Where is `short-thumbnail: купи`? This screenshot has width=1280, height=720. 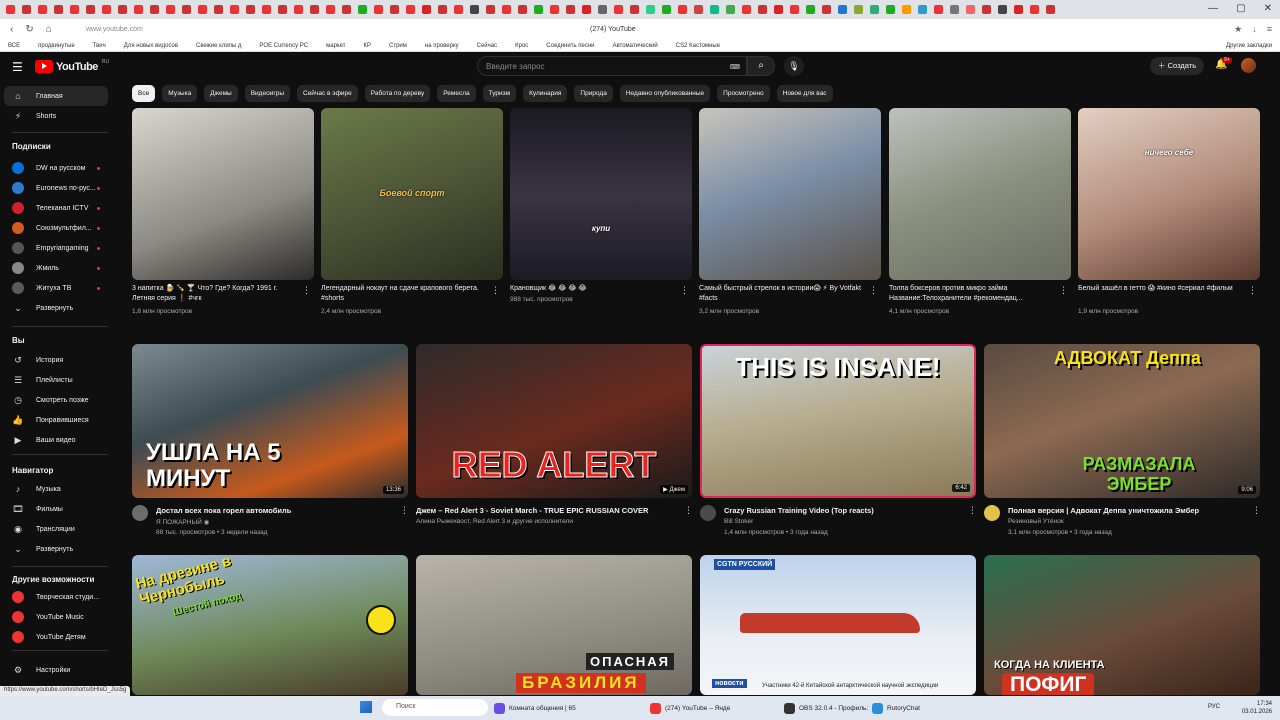
short-thumbnail: купи is located at coordinates (601, 194).